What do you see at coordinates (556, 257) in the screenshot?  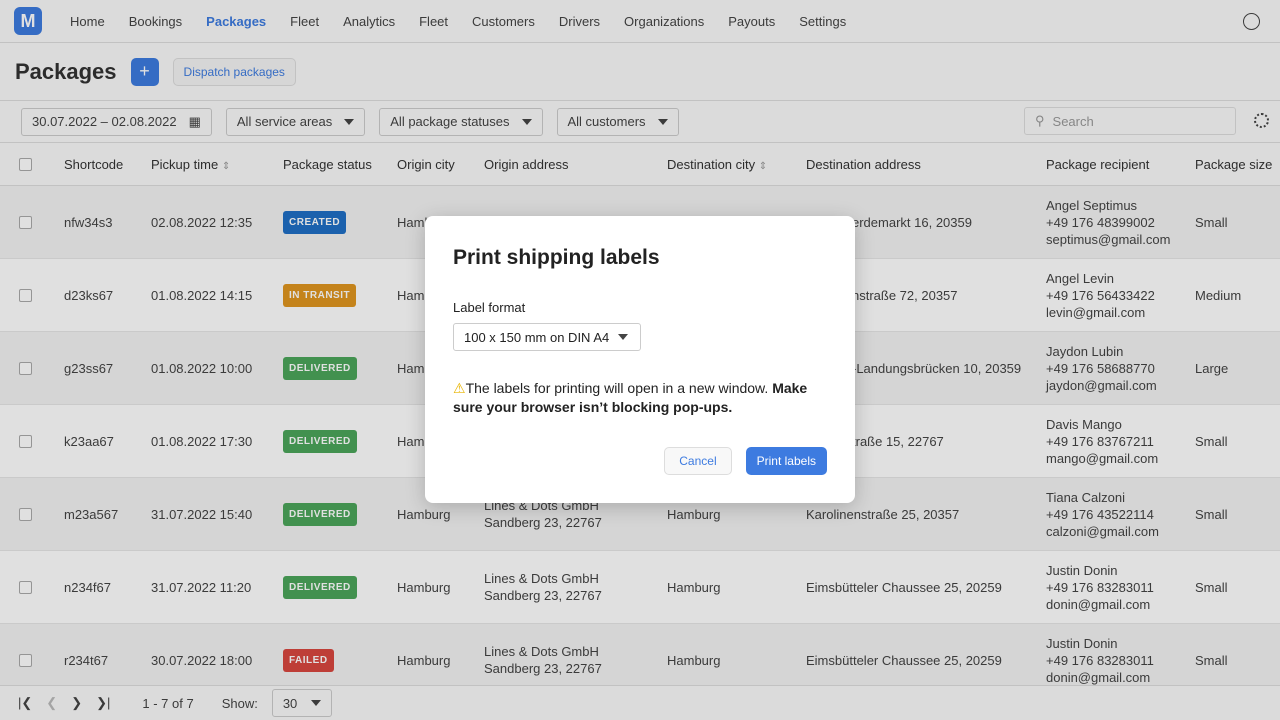 I see `dialog-title: Print shipping labels` at bounding box center [556, 257].